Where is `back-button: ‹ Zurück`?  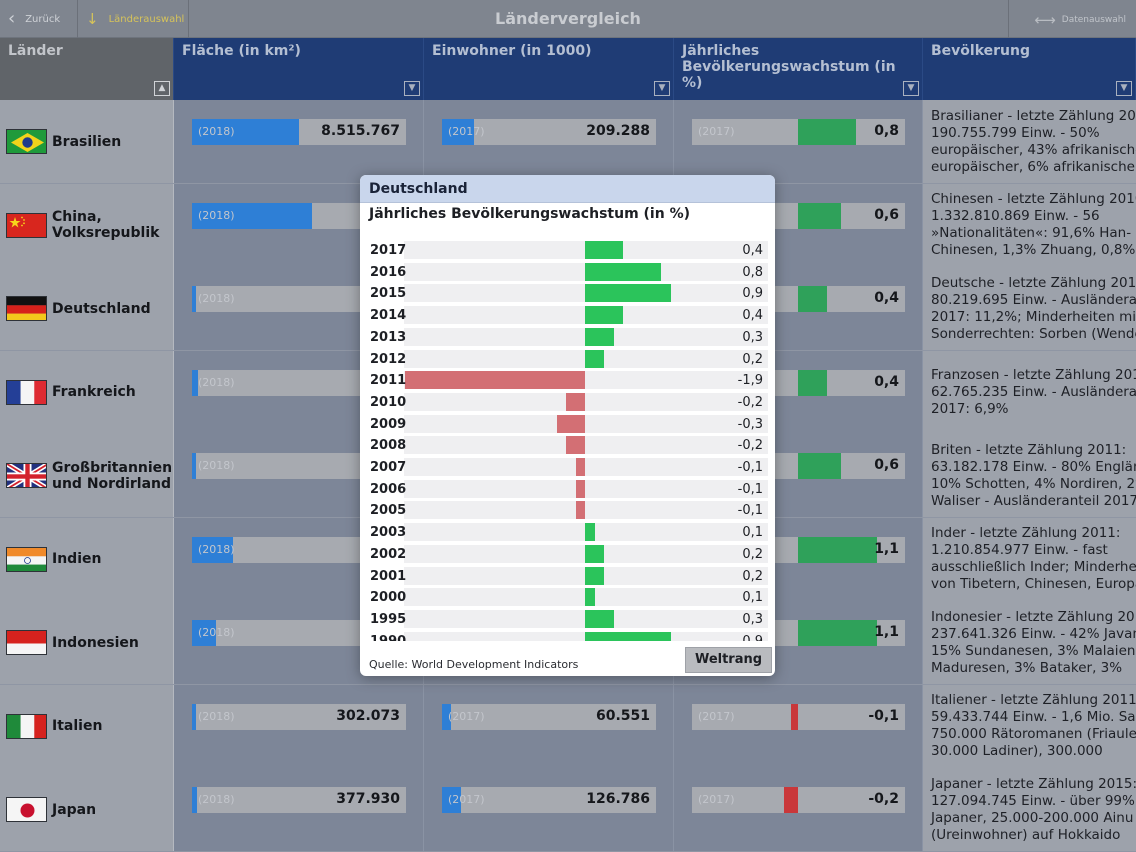
back-button: ‹ Zurück is located at coordinates (34, 19).